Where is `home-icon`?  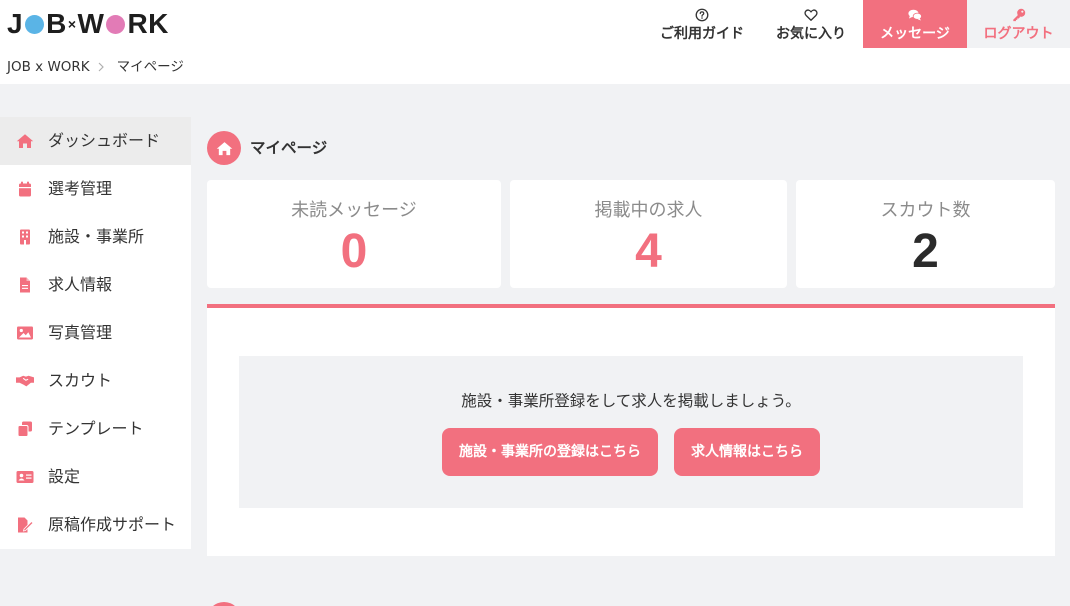 home-icon is located at coordinates (25, 141).